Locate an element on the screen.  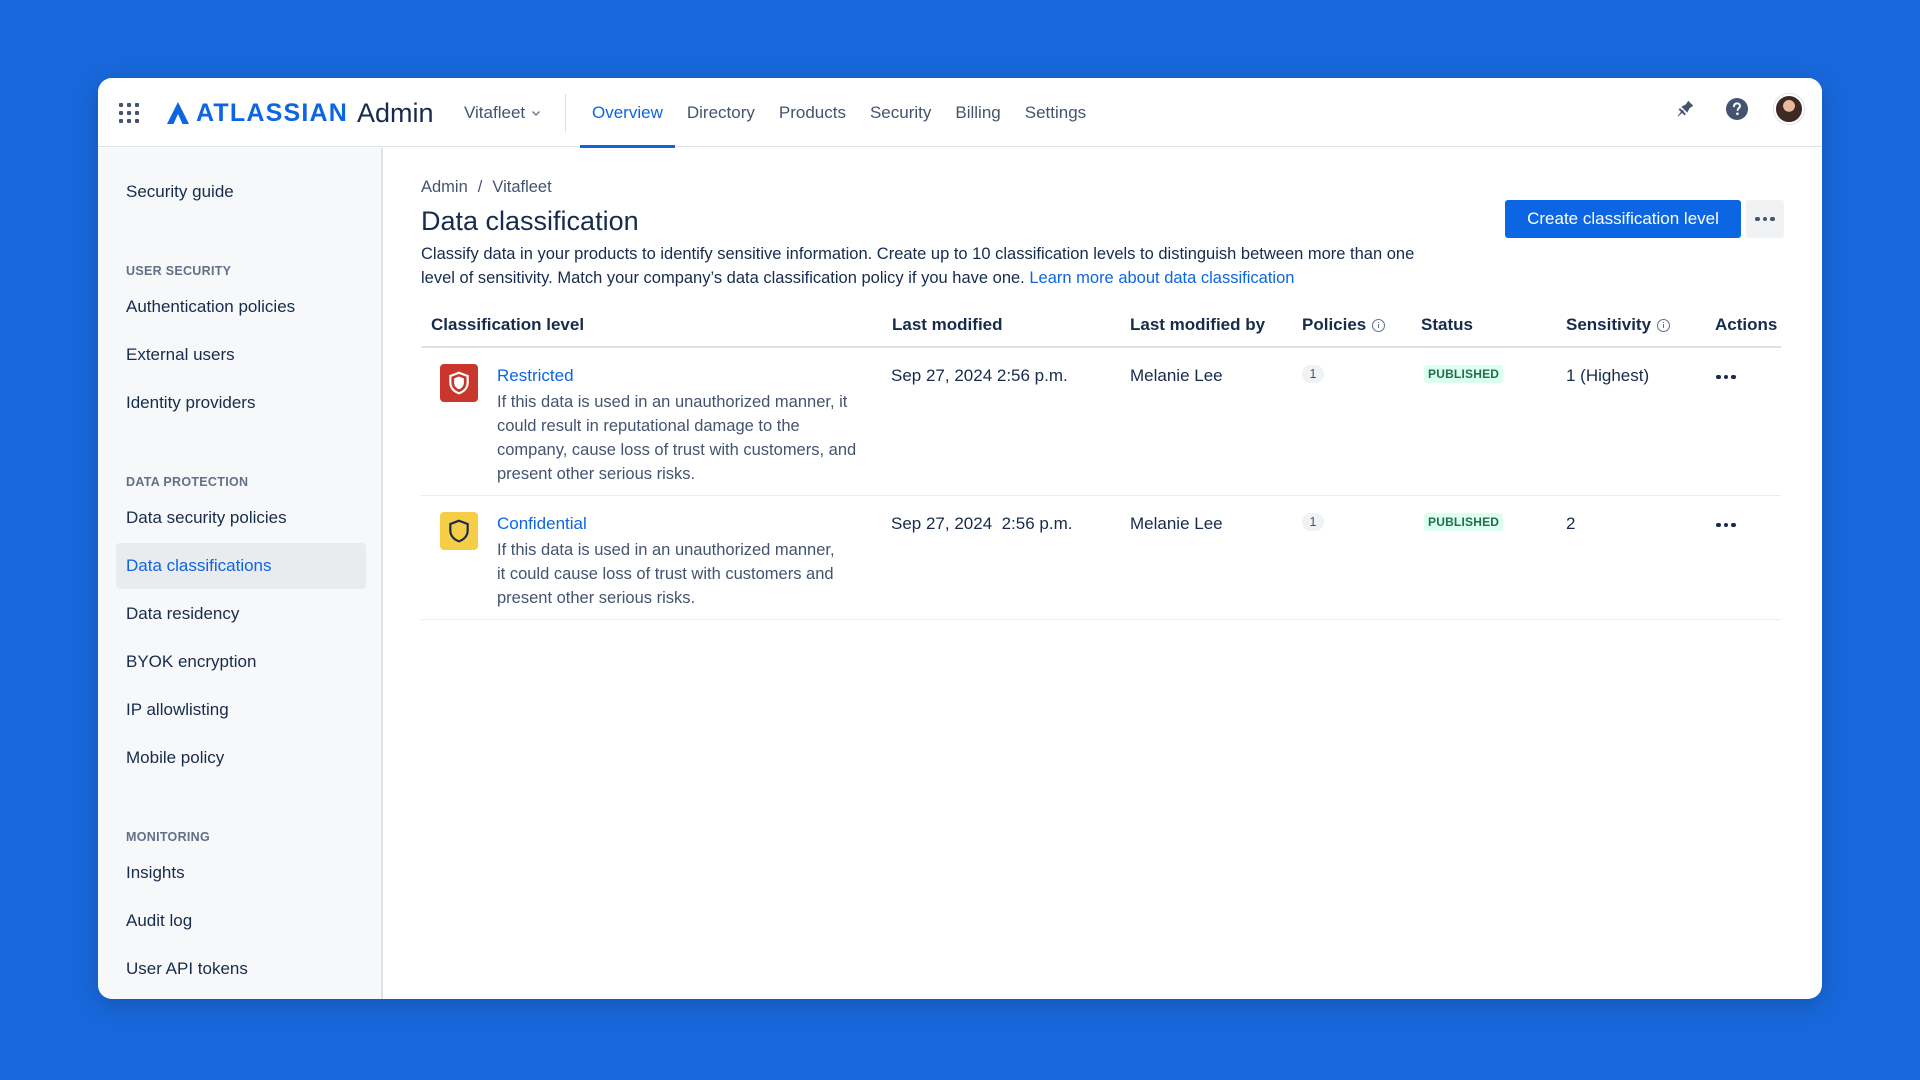
sidebar-heading-user-security: USER SECURITY is located at coordinates (179, 271).